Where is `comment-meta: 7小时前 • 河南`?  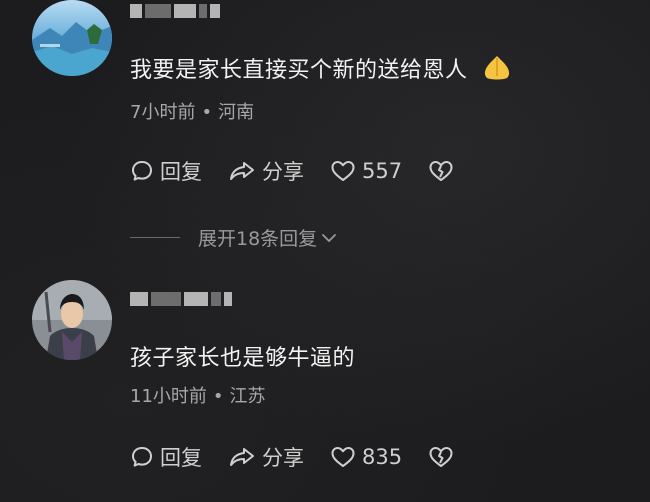 comment-meta: 7小时前 • 河南 is located at coordinates (192, 111).